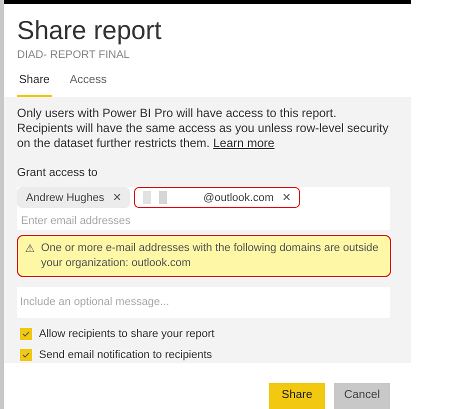  What do you see at coordinates (210, 256) in the screenshot?
I see `warning-text: One or more e-mail addresses with the following domains are outside your organization: outlook.com` at bounding box center [210, 256].